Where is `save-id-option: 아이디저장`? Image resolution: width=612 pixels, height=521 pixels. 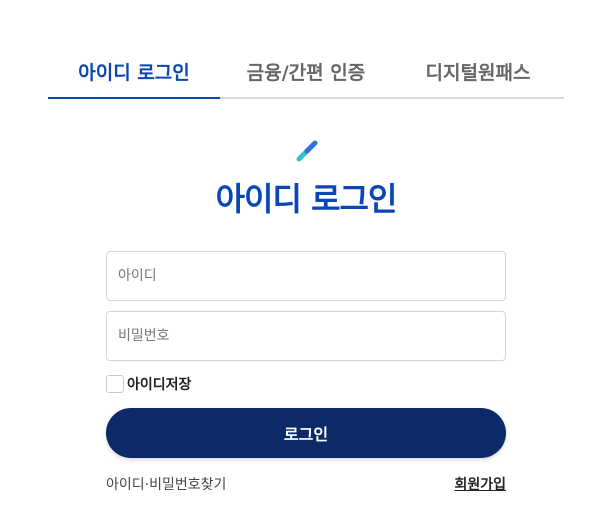 save-id-option: 아이디저장 is located at coordinates (148, 384).